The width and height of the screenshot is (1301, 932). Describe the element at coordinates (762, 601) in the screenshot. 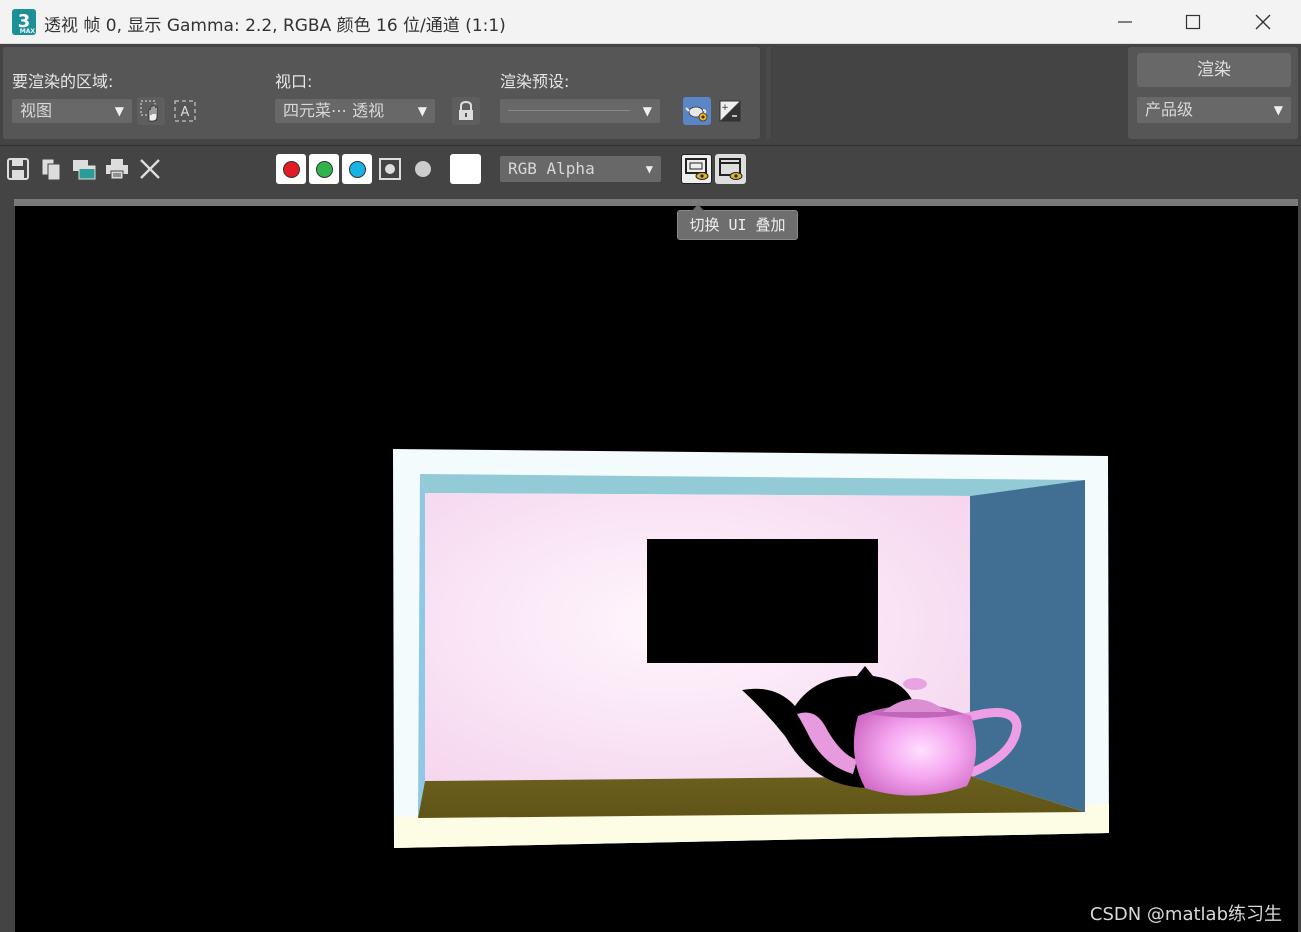

I see `window-opening` at that location.